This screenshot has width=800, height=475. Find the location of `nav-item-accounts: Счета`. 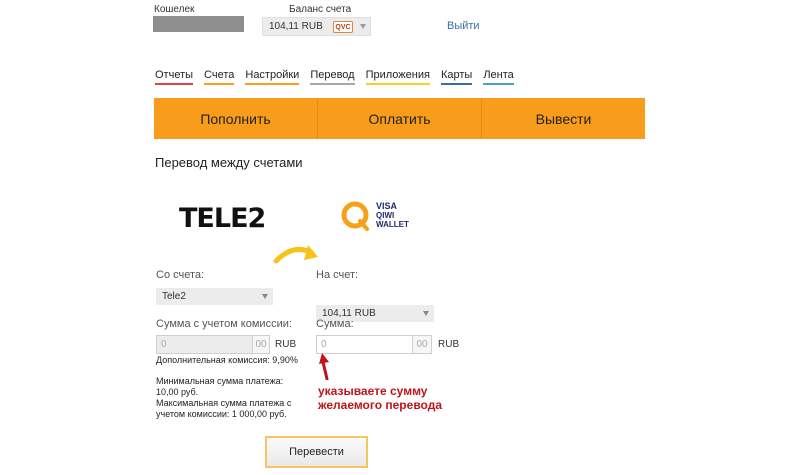

nav-item-accounts: Счета is located at coordinates (219, 77).